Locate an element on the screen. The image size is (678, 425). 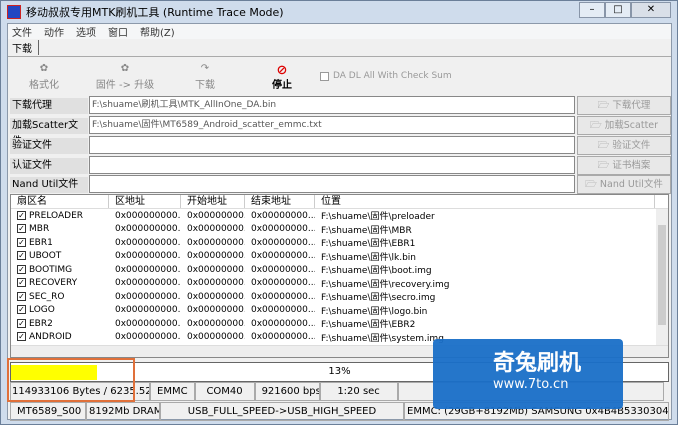
close-button: ✕ is located at coordinates (651, 10).